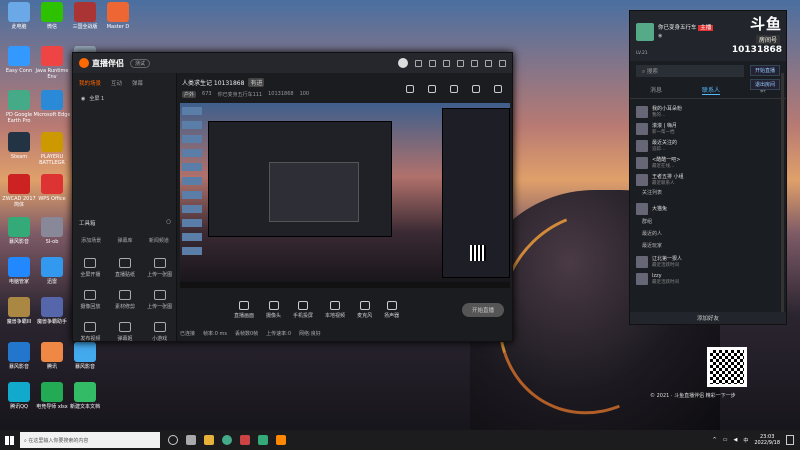 This screenshot has width=800, height=450. I want to click on scene-item: ◉ 全屏 1, so click(124, 98).